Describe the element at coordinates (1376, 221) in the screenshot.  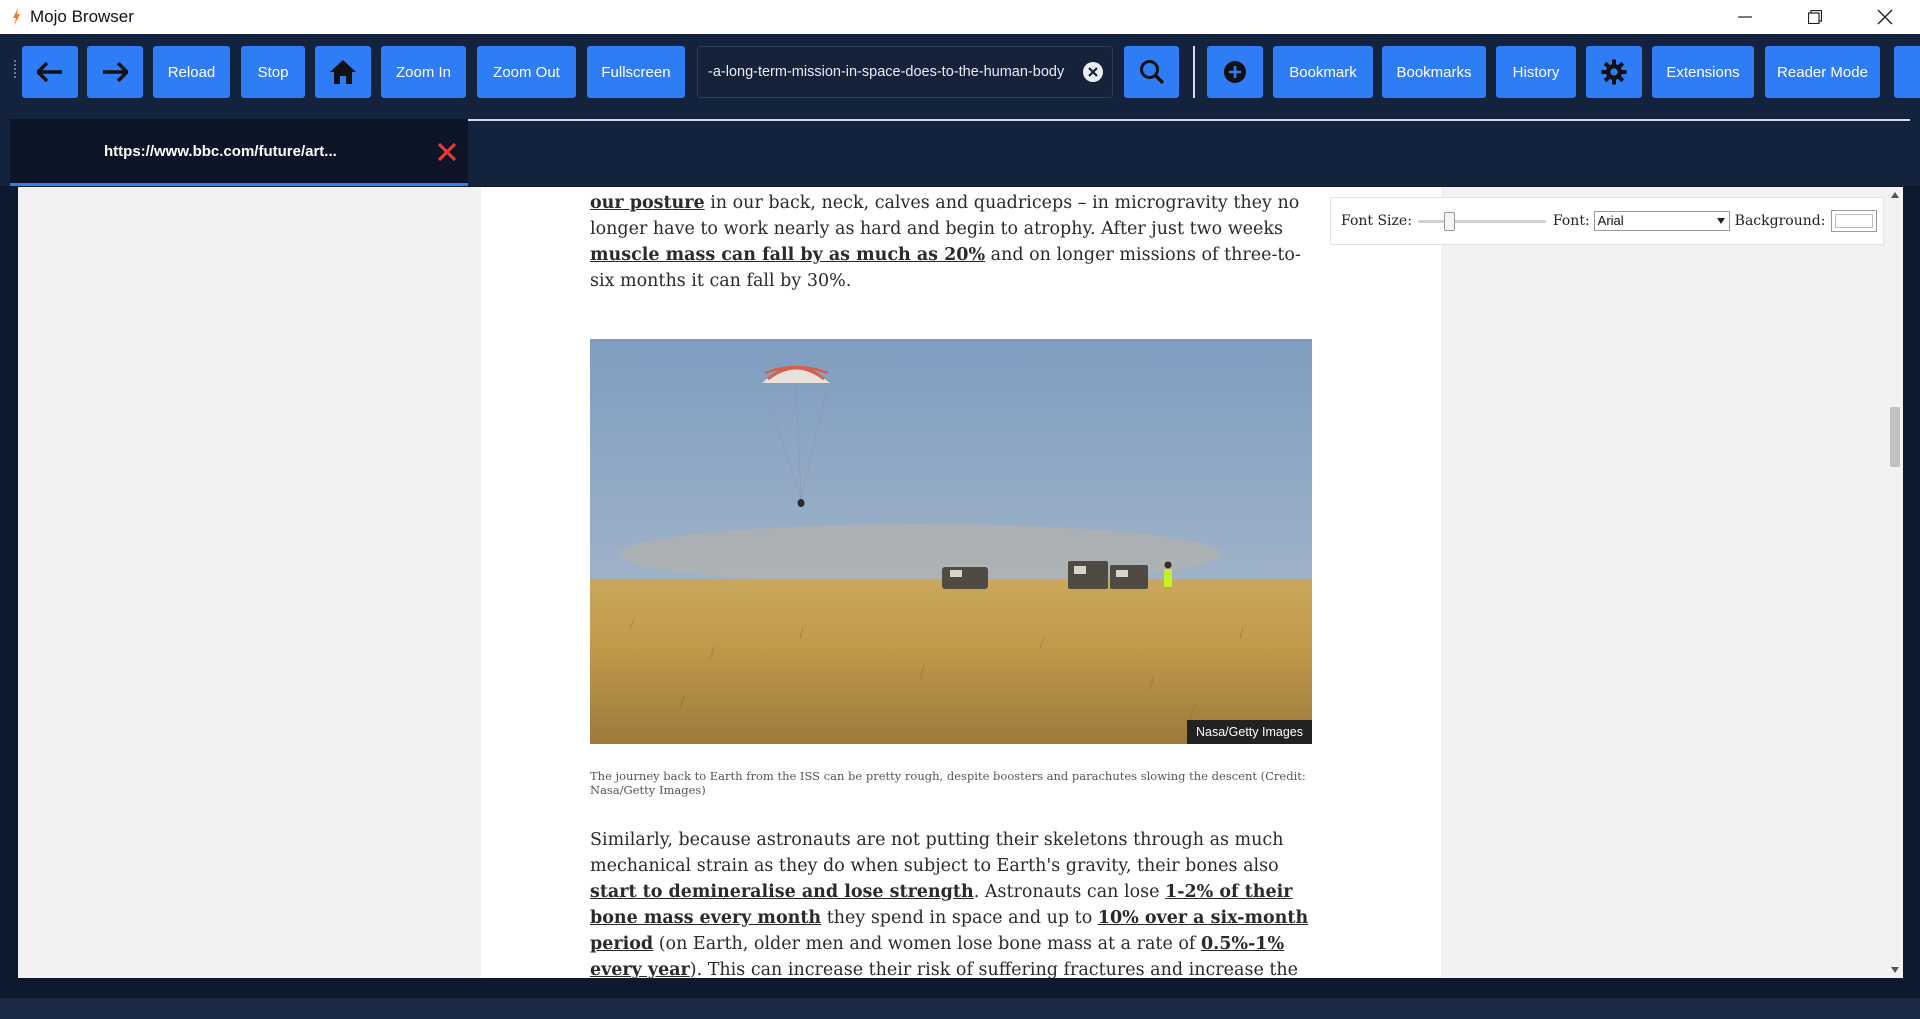
I see `font-size-label: Font Size:` at that location.